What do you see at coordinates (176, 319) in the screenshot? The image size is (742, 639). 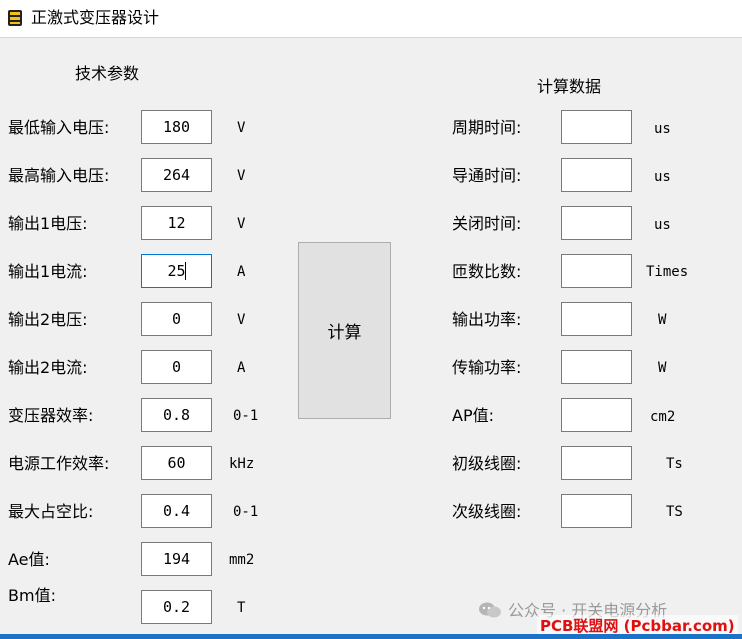 I see `output2-voltage-field` at bounding box center [176, 319].